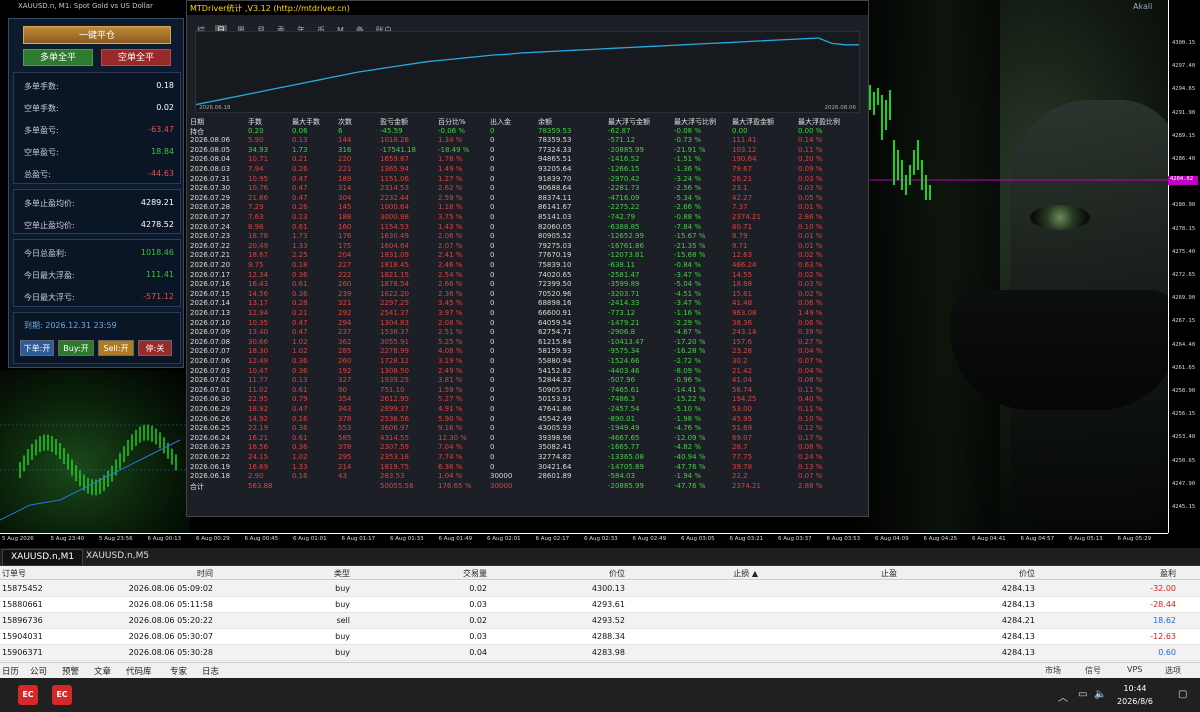 This screenshot has width=1200, height=712. Describe the element at coordinates (810, 447) in the screenshot. I see `table-cell: 0.08 %` at that location.